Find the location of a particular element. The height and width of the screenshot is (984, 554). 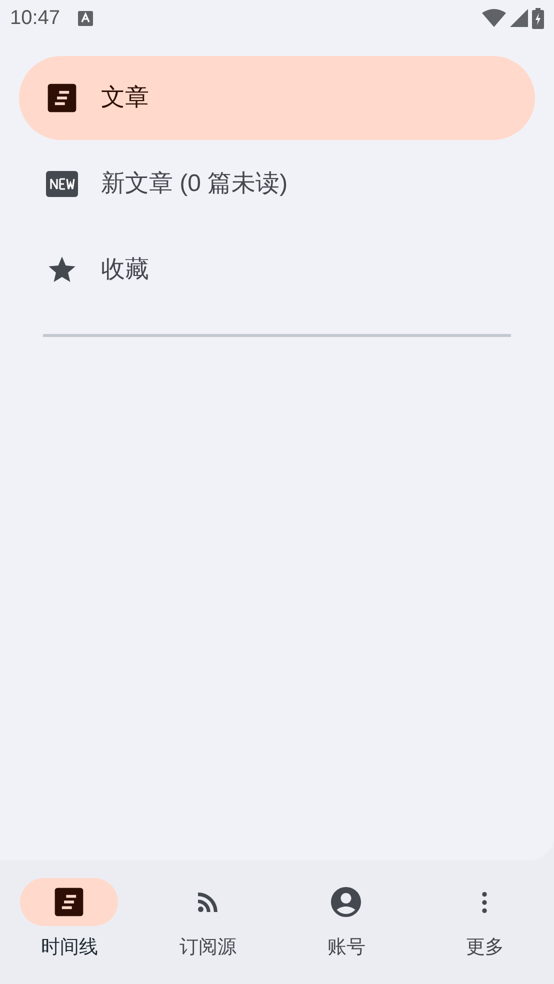

nav-tab: 更多 is located at coordinates (485, 931).